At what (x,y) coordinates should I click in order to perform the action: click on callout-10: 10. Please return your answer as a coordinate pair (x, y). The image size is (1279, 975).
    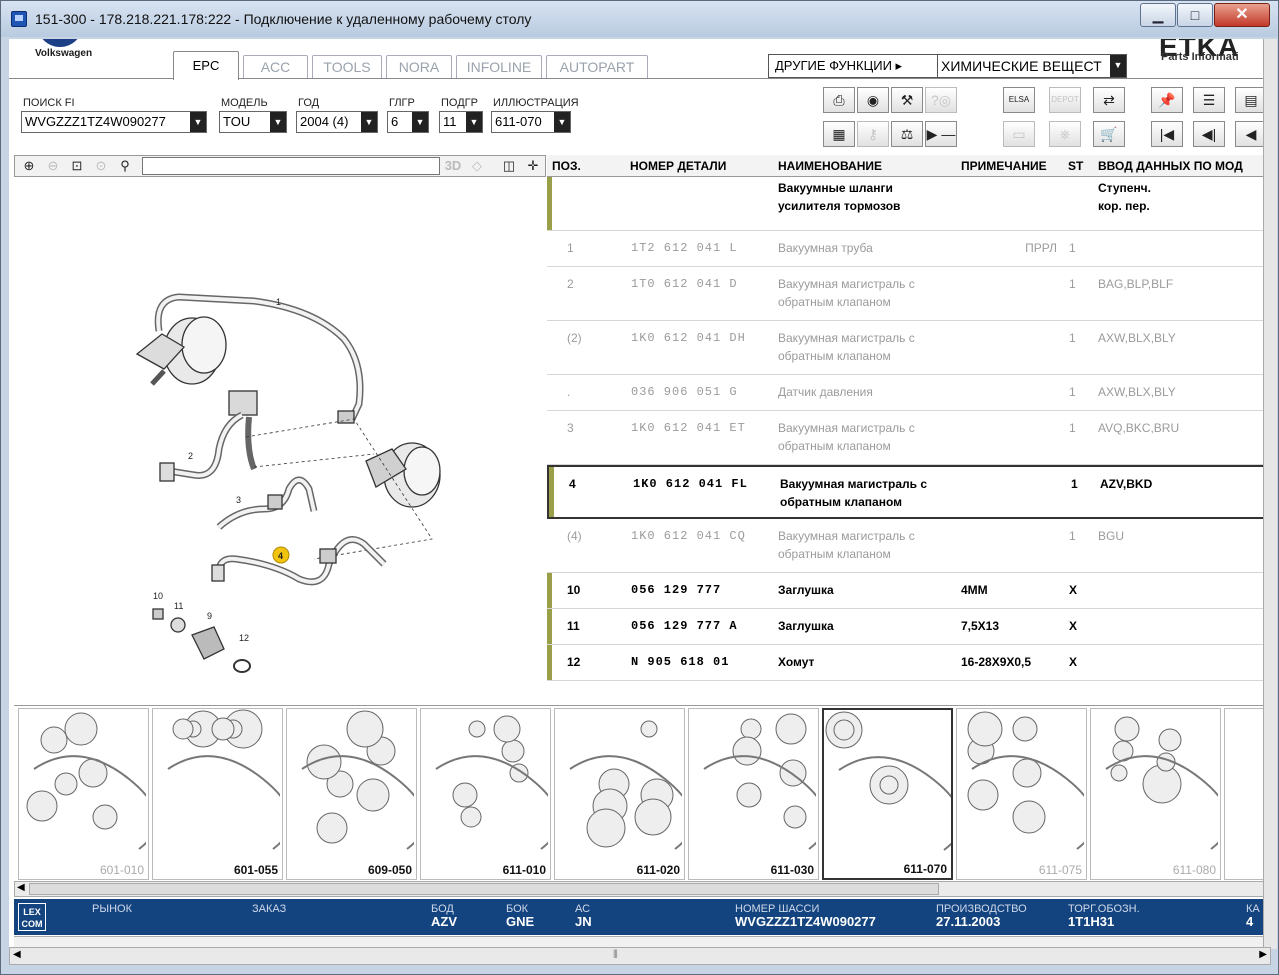
    Looking at the image, I should click on (158, 596).